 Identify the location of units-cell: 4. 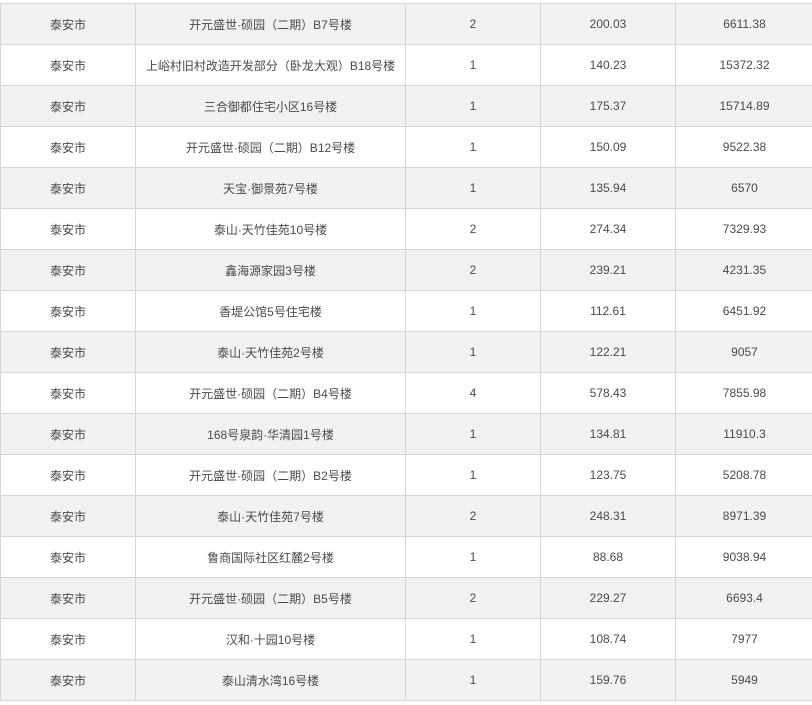
(473, 393).